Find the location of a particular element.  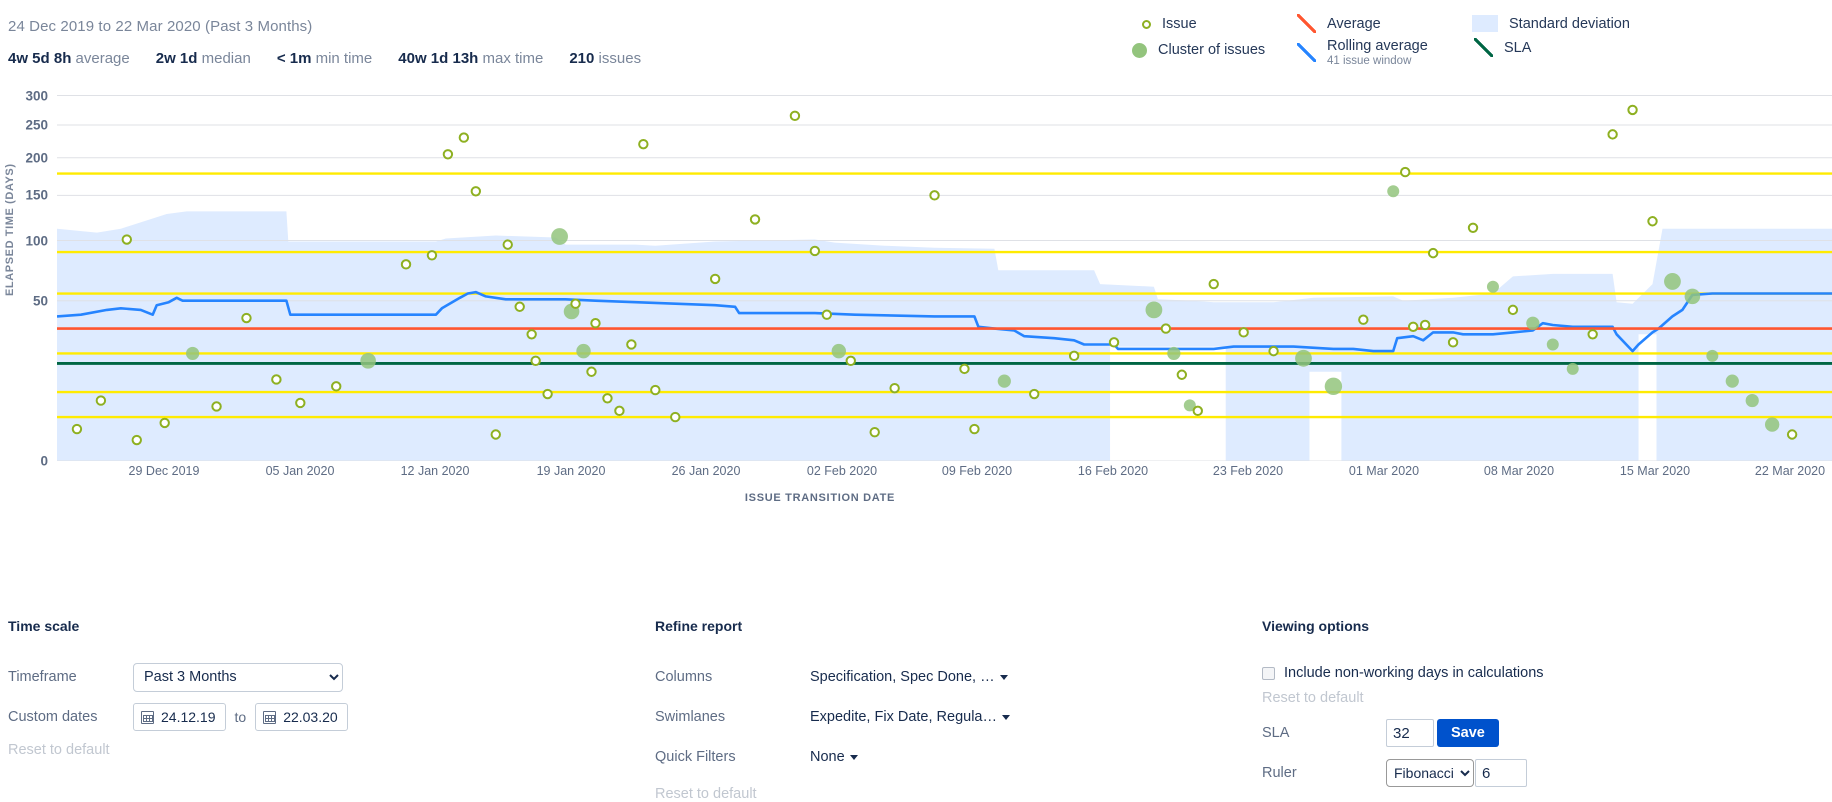

columns-label: Columns is located at coordinates (684, 677).